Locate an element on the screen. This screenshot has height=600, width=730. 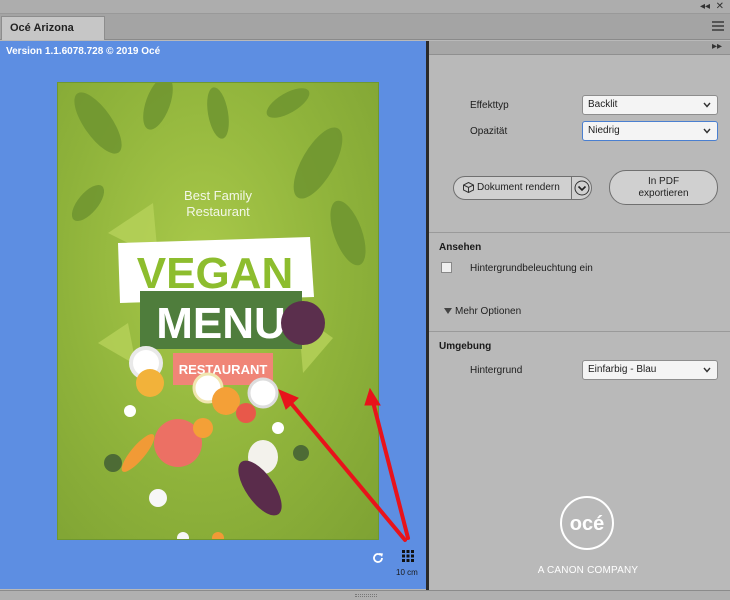
poster-vegan: VEGAN is located at coordinates (215, 273).